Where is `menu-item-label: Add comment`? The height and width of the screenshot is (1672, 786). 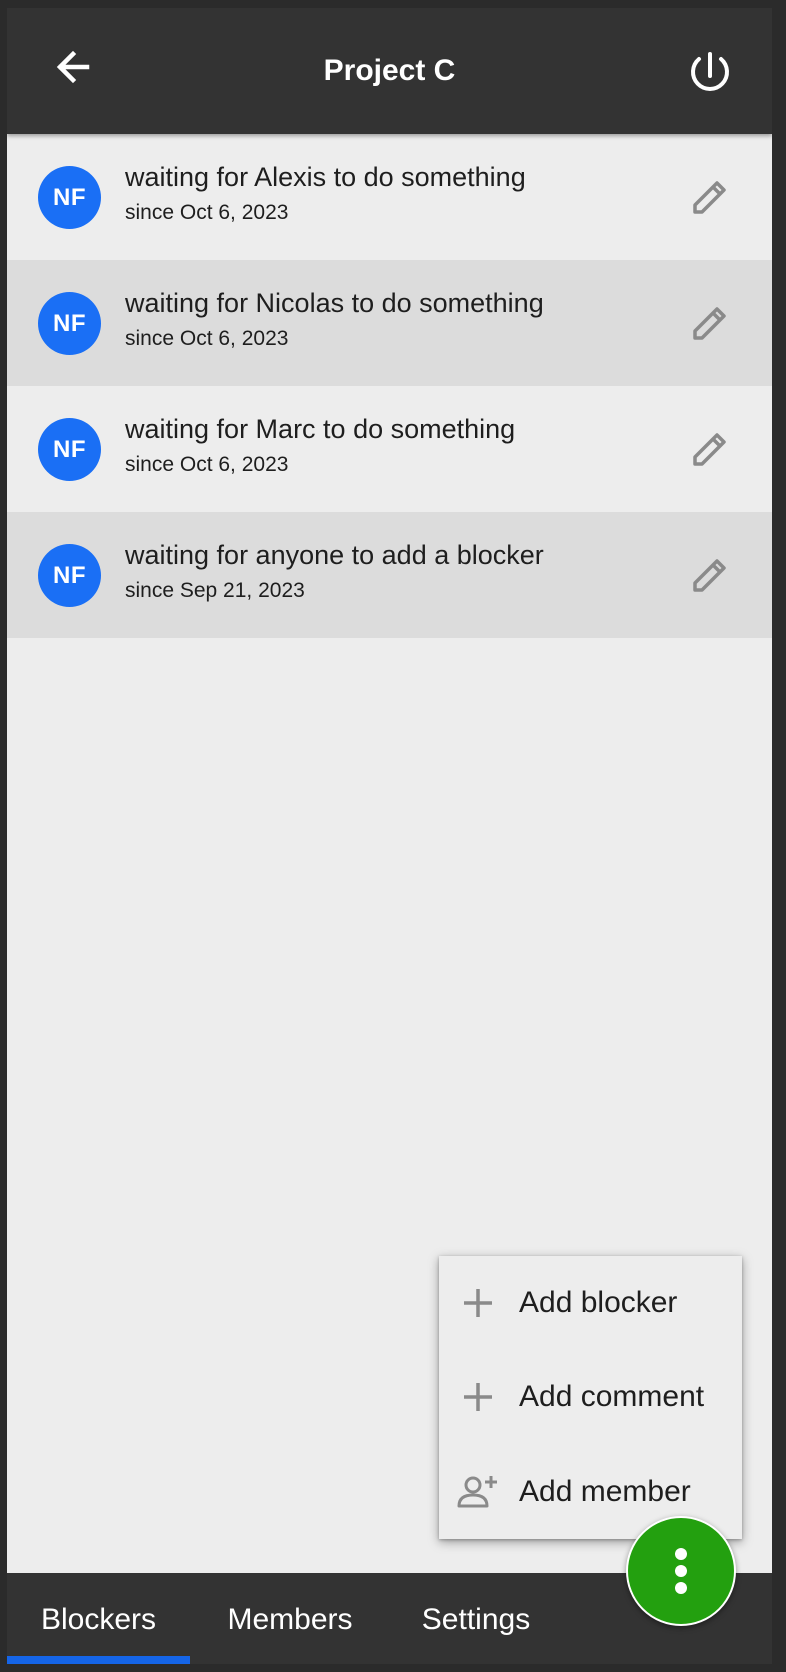
menu-item-label: Add comment is located at coordinates (612, 1396).